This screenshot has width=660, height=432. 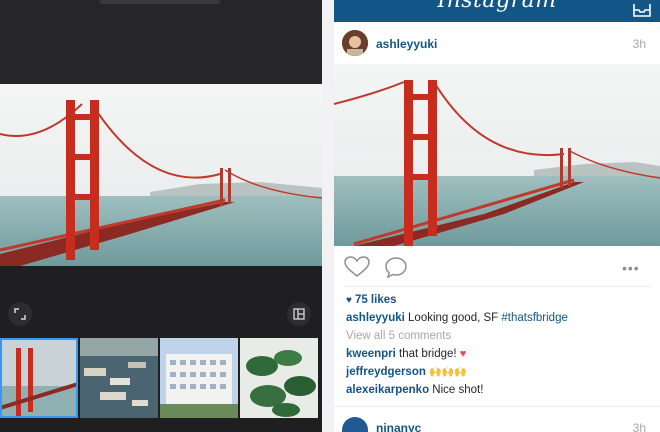 What do you see at coordinates (161, 302) in the screenshot?
I see `editor-controls-area` at bounding box center [161, 302].